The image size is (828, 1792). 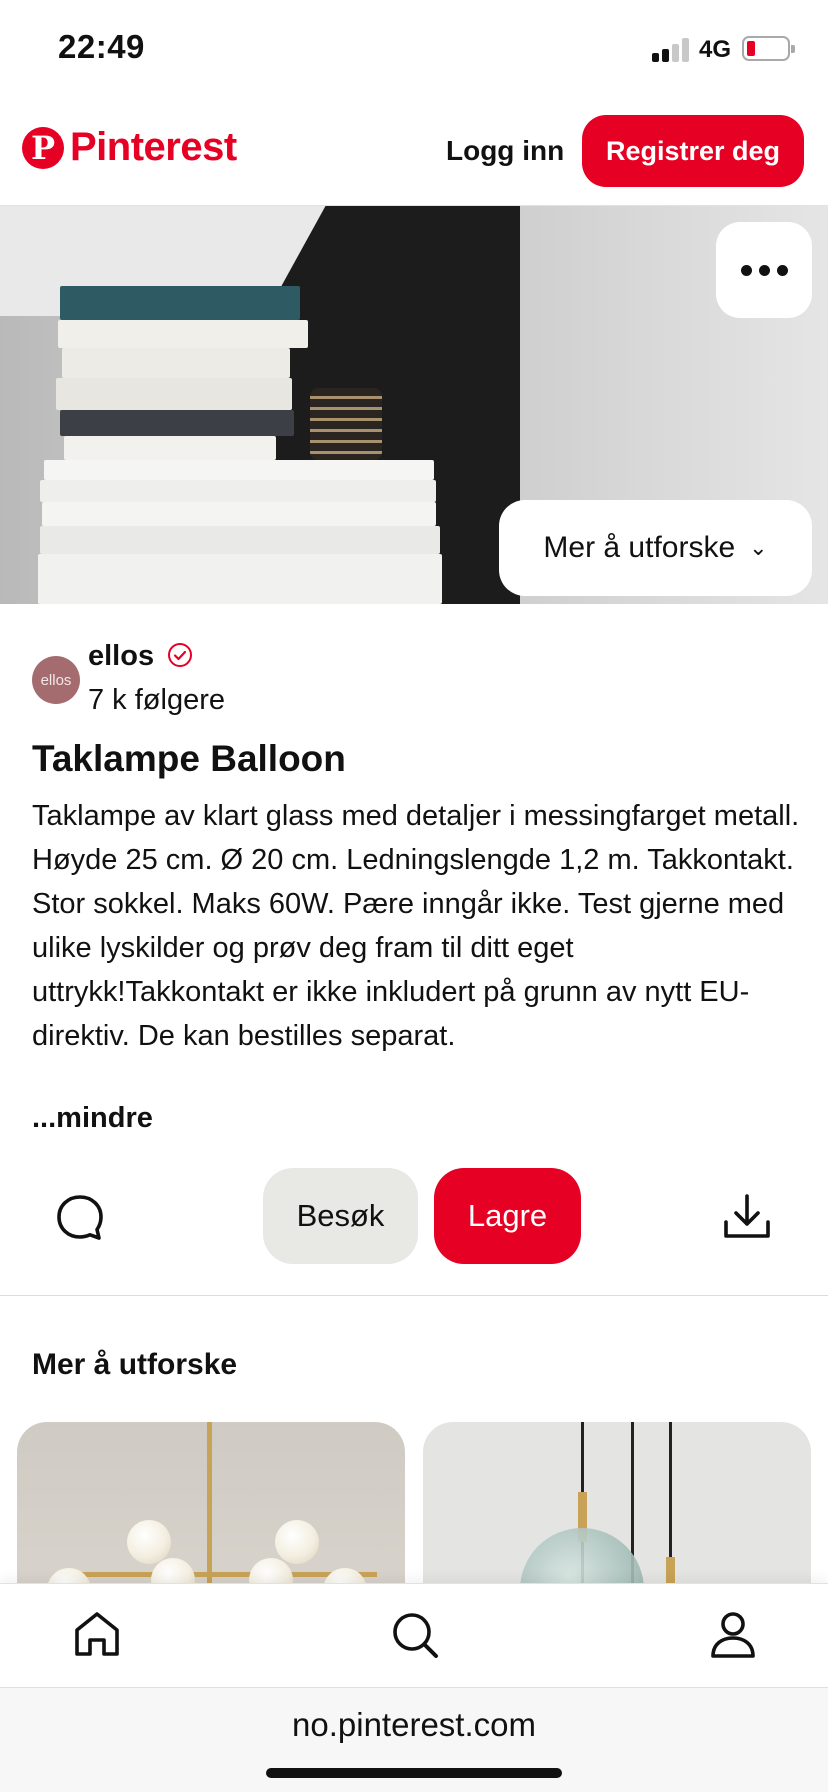 What do you see at coordinates (121, 656) in the screenshot?
I see `creator-name: ellos` at bounding box center [121, 656].